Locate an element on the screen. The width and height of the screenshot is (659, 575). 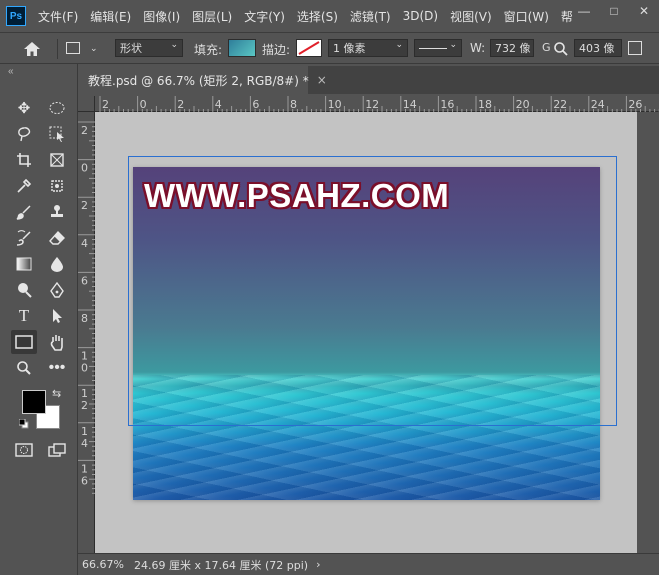
zoom-icon is located at coordinates (24, 368).